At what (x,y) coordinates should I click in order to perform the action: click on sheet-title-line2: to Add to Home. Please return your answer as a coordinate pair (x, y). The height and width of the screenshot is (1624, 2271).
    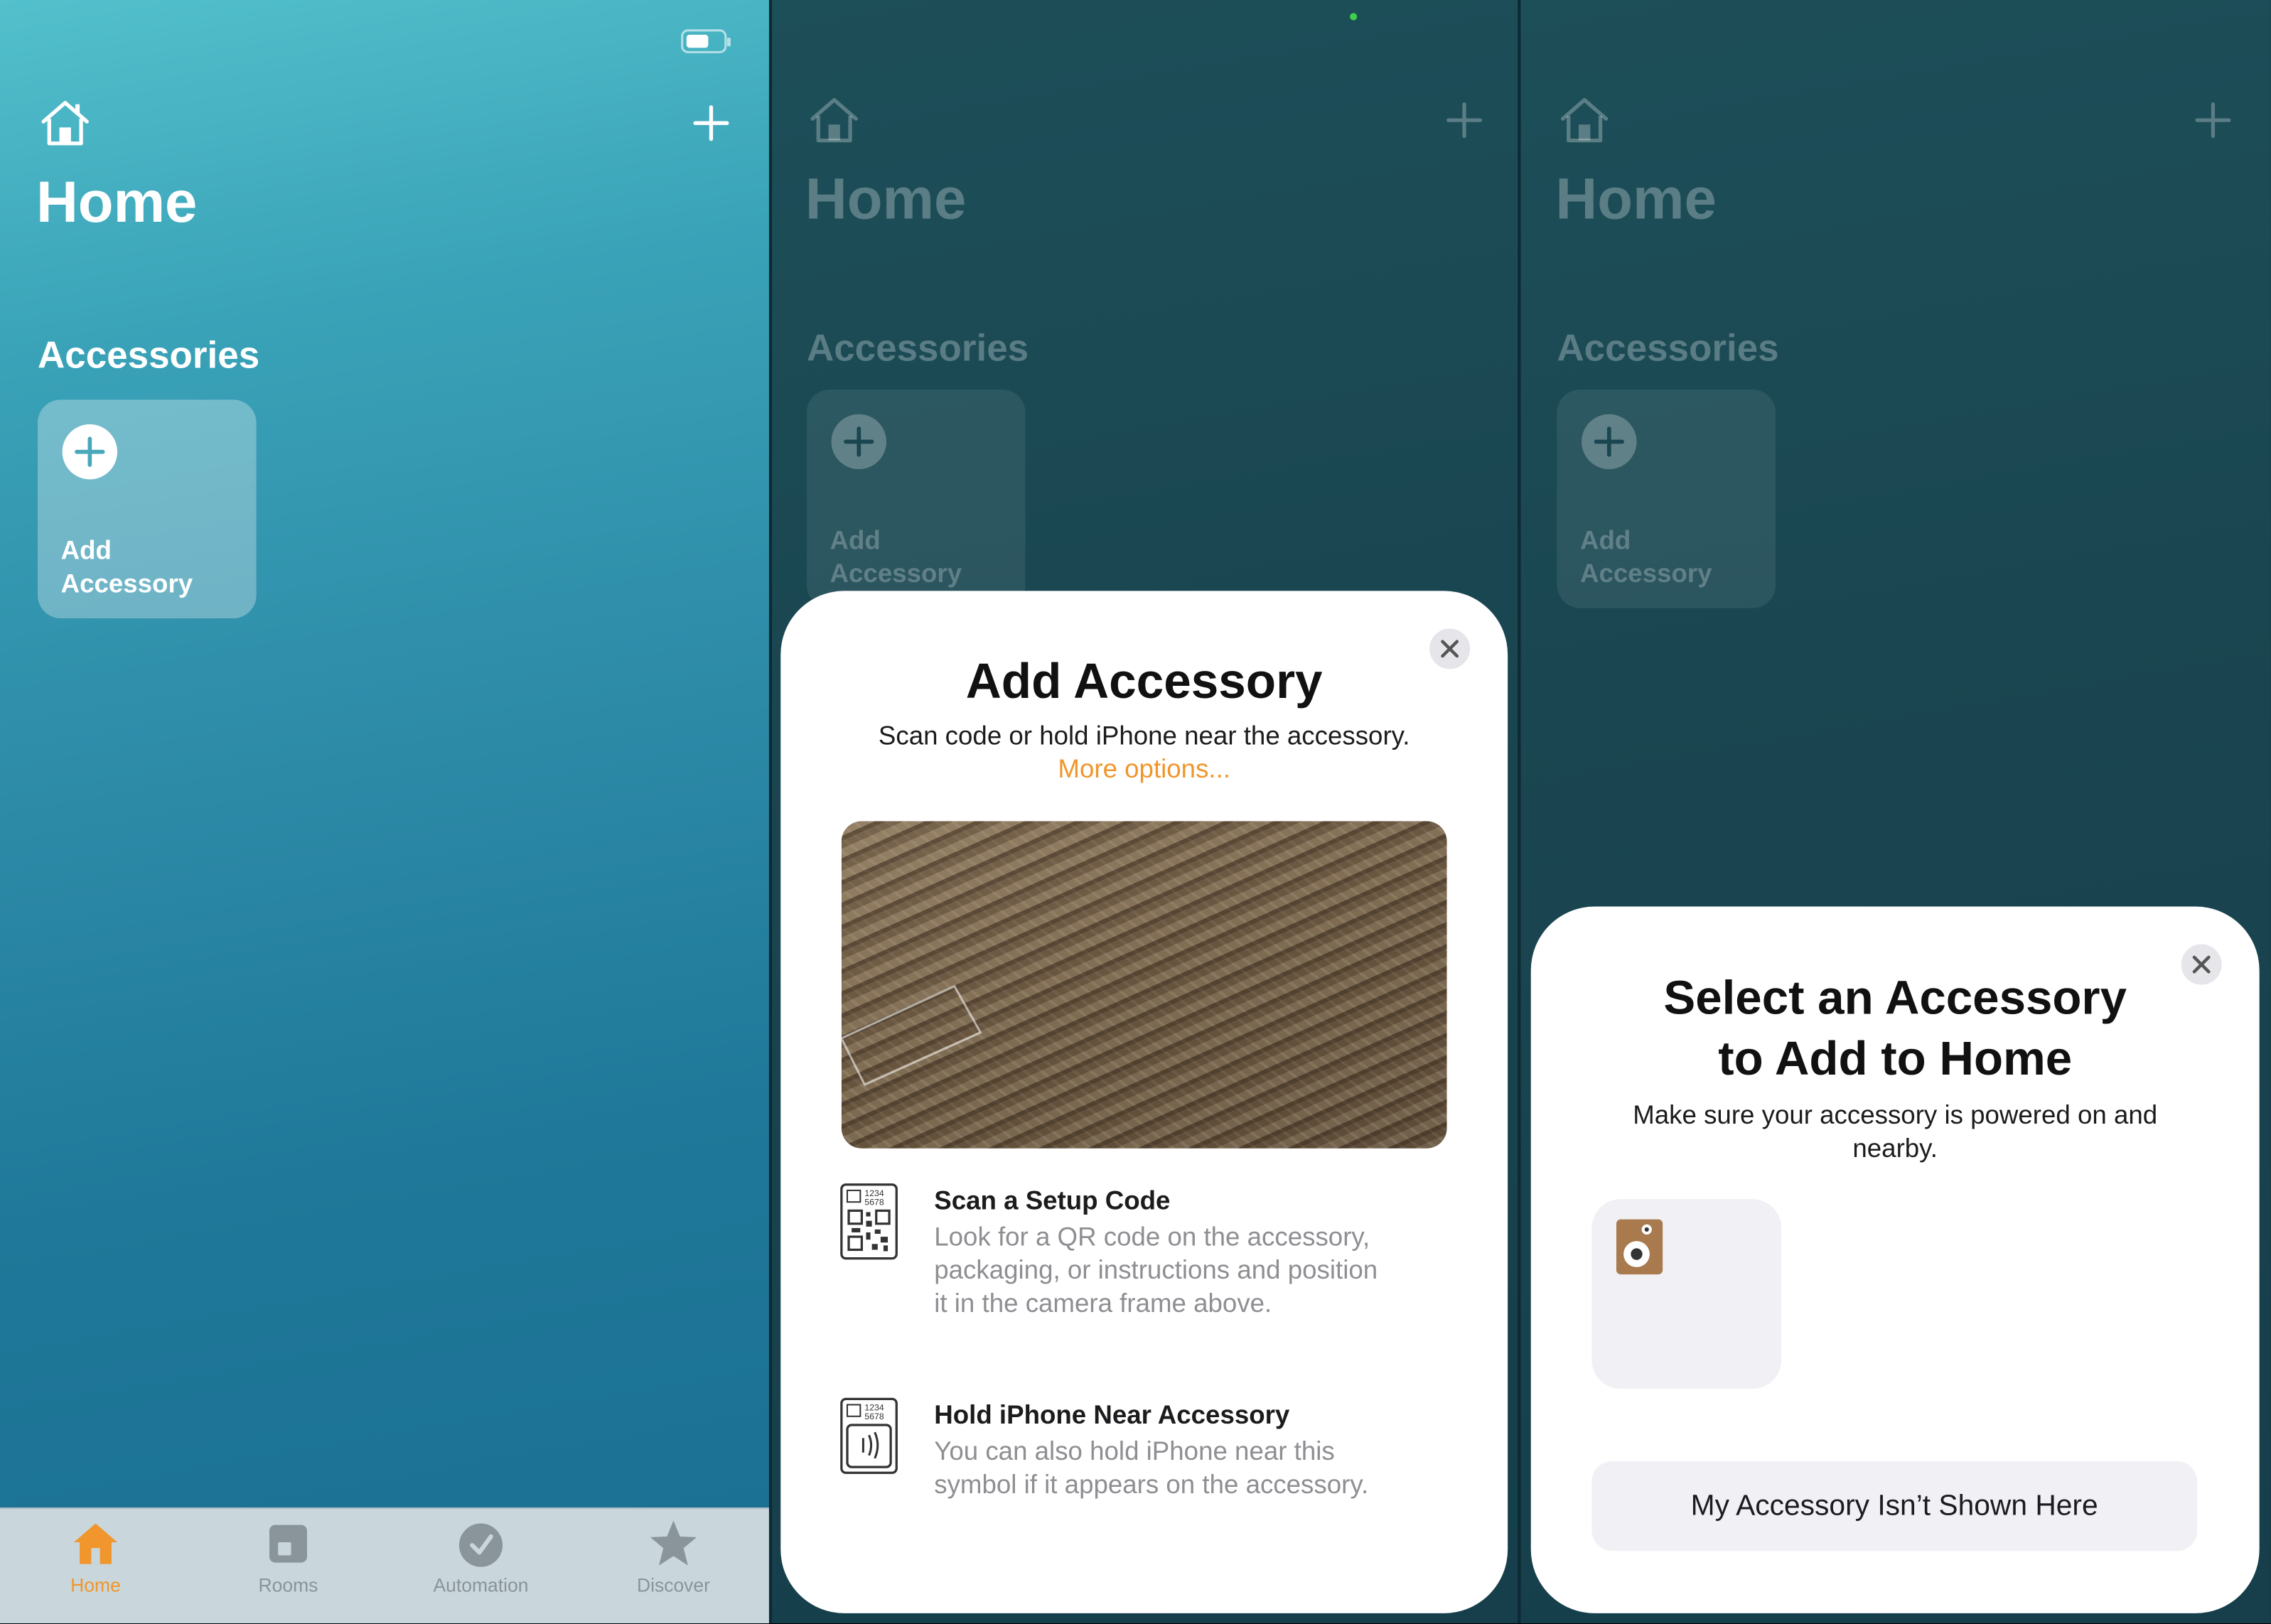
    Looking at the image, I should click on (1895, 1058).